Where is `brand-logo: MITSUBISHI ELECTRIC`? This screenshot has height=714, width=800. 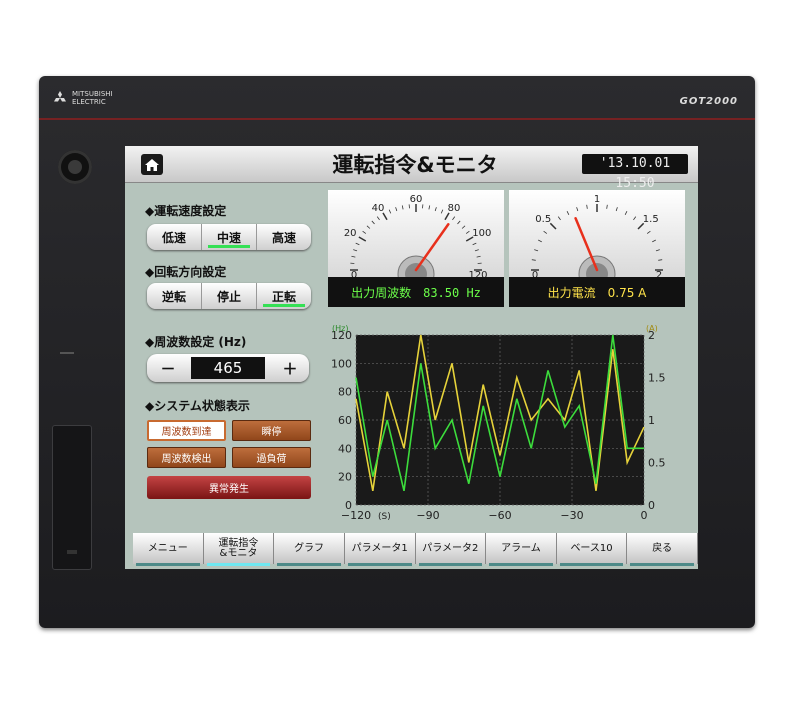
brand-logo: MITSUBISHI ELECTRIC is located at coordinates (82, 98).